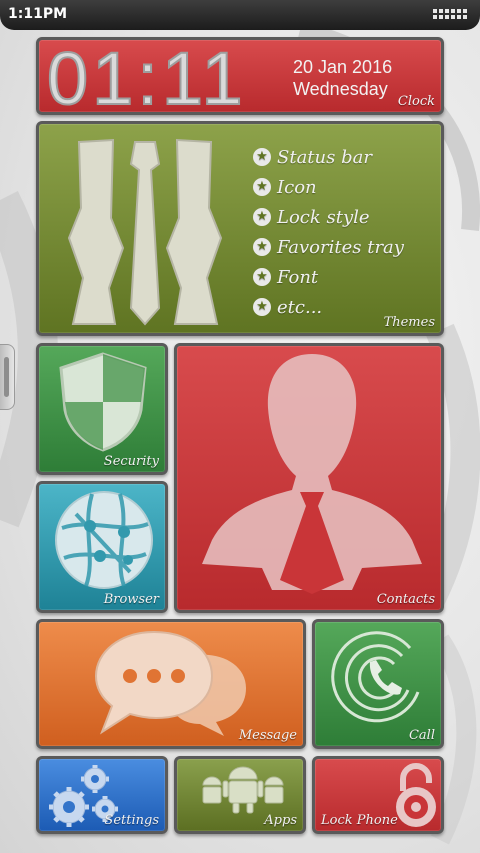  I want to click on call-label: Call, so click(421, 735).